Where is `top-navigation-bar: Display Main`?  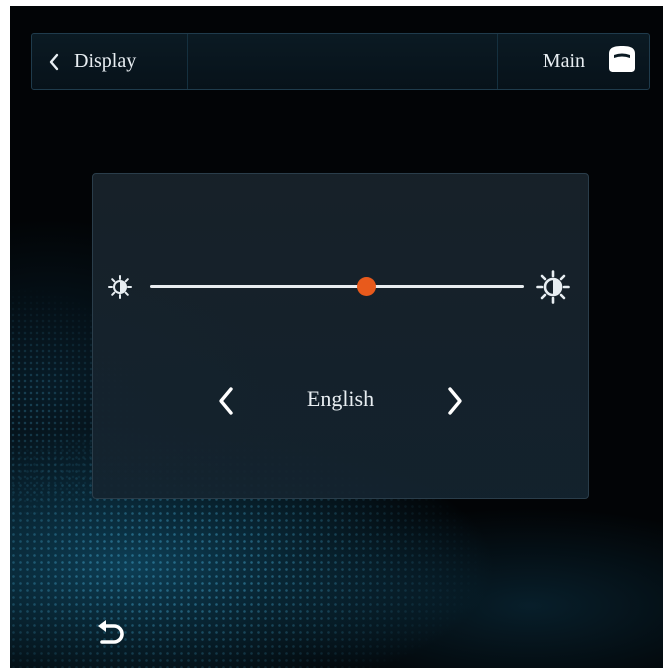
top-navigation-bar: Display Main is located at coordinates (340, 61).